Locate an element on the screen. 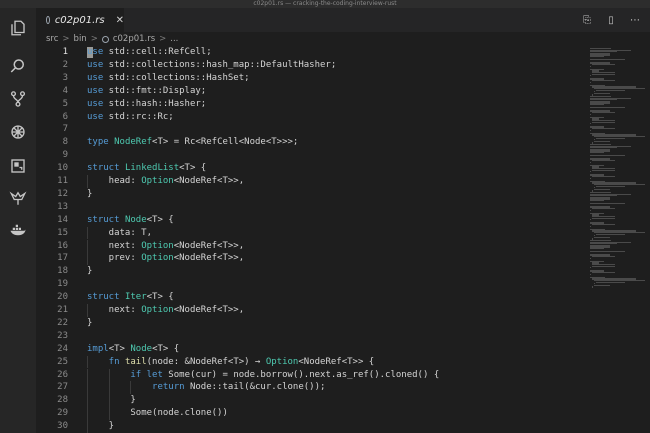 This screenshot has height=433, width=650. code-line: 17 prev: Option<NodeRef<T>>, is located at coordinates (311, 259).